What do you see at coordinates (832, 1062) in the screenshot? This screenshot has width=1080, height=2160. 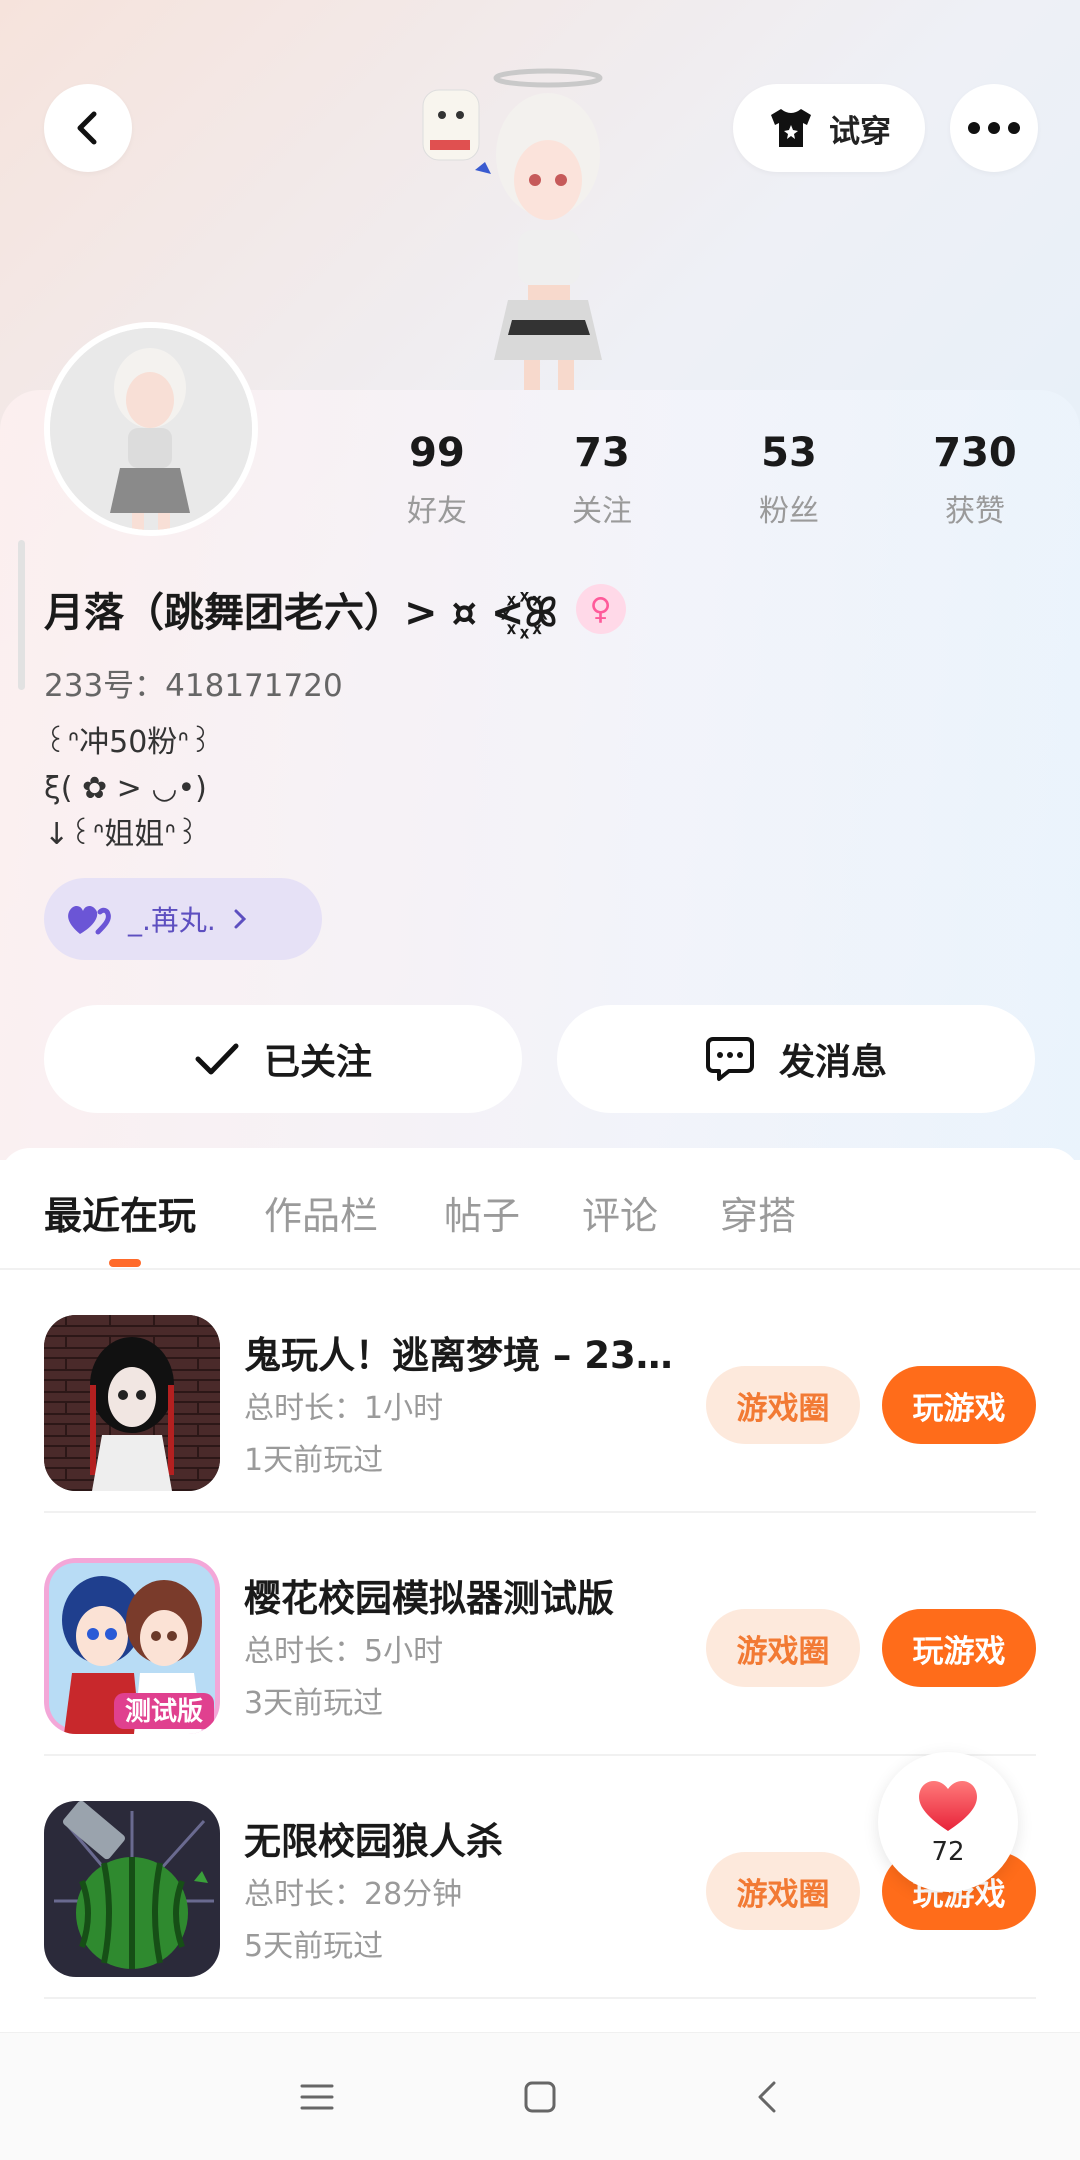 I see `send-message-label: 发消息` at bounding box center [832, 1062].